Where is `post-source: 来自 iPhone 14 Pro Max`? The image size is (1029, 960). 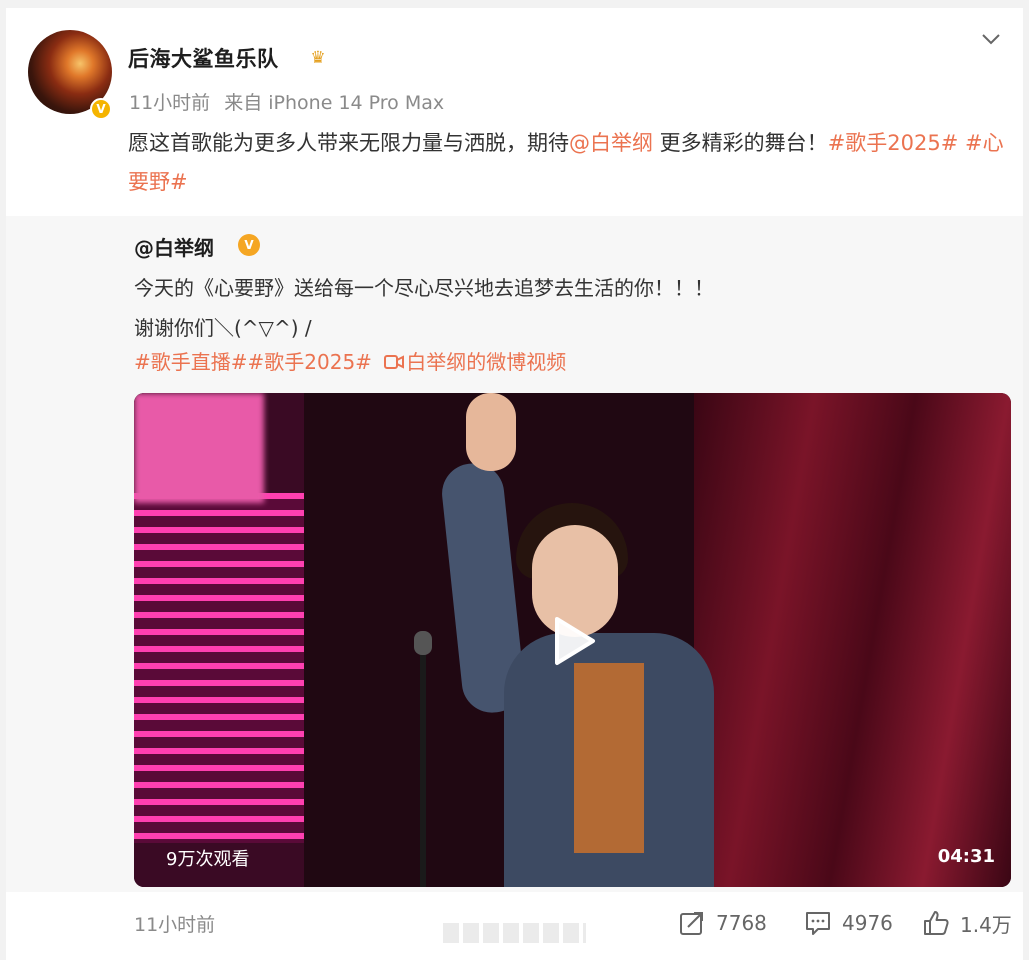 post-source: 来自 iPhone 14 Pro Max is located at coordinates (334, 103).